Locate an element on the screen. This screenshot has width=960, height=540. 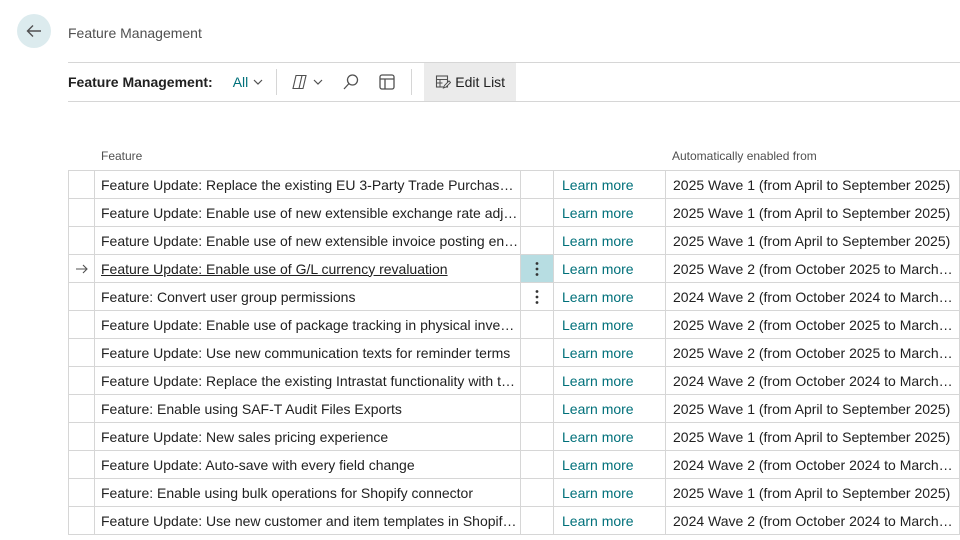
action-bar: Feature Management: All Edit List is located at coordinates (514, 82).